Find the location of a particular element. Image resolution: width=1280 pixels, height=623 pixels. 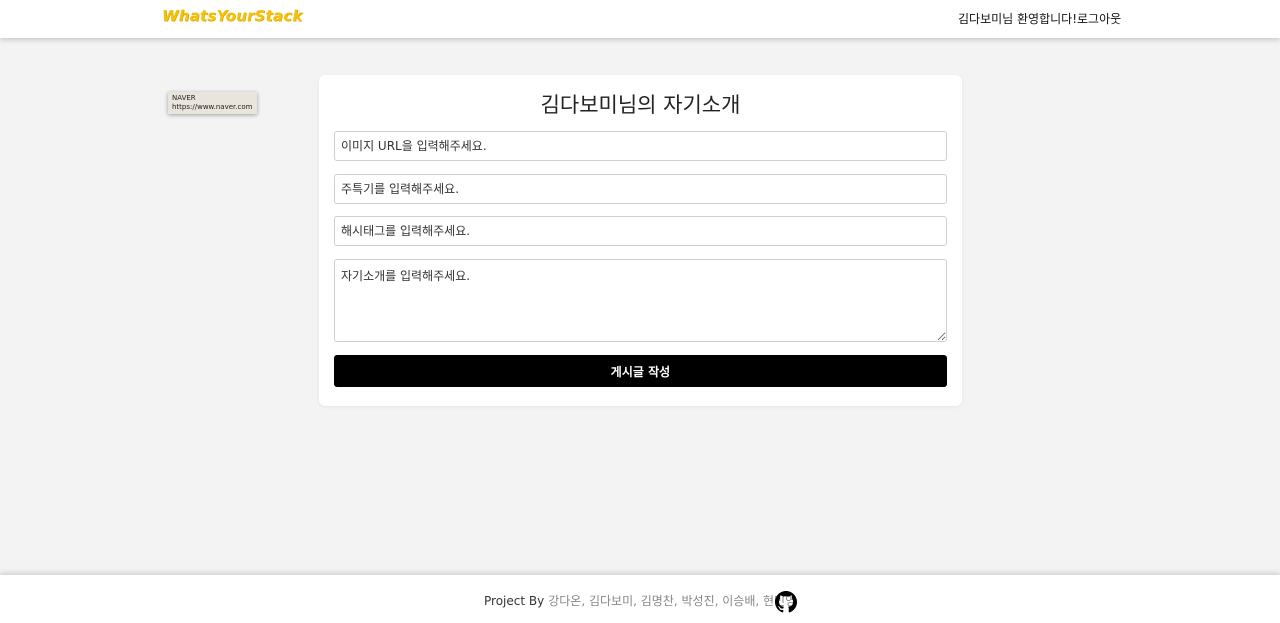

intro-textarea is located at coordinates (640, 300).